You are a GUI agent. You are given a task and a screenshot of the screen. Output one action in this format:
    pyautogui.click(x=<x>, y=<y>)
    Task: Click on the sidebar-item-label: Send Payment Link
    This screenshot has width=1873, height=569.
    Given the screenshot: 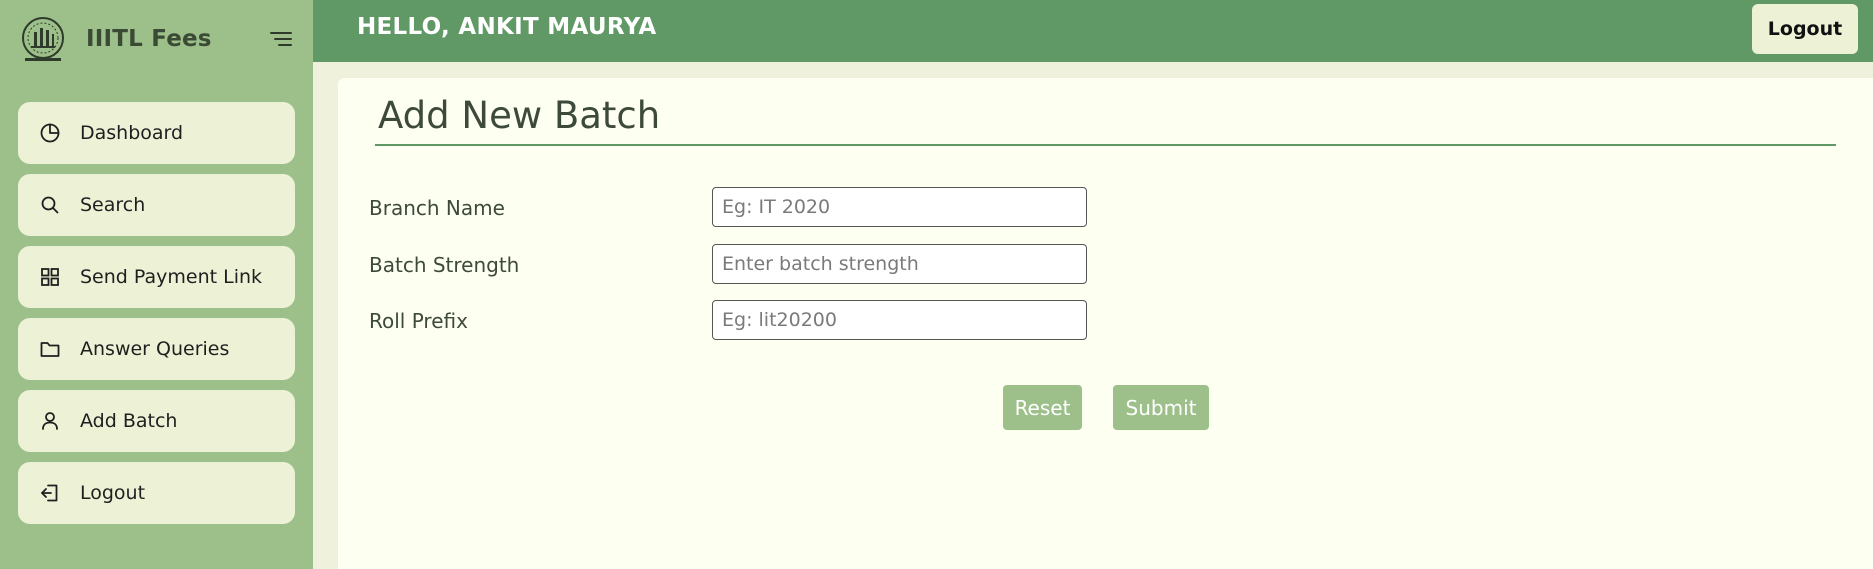 What is the action you would take?
    pyautogui.click(x=171, y=277)
    